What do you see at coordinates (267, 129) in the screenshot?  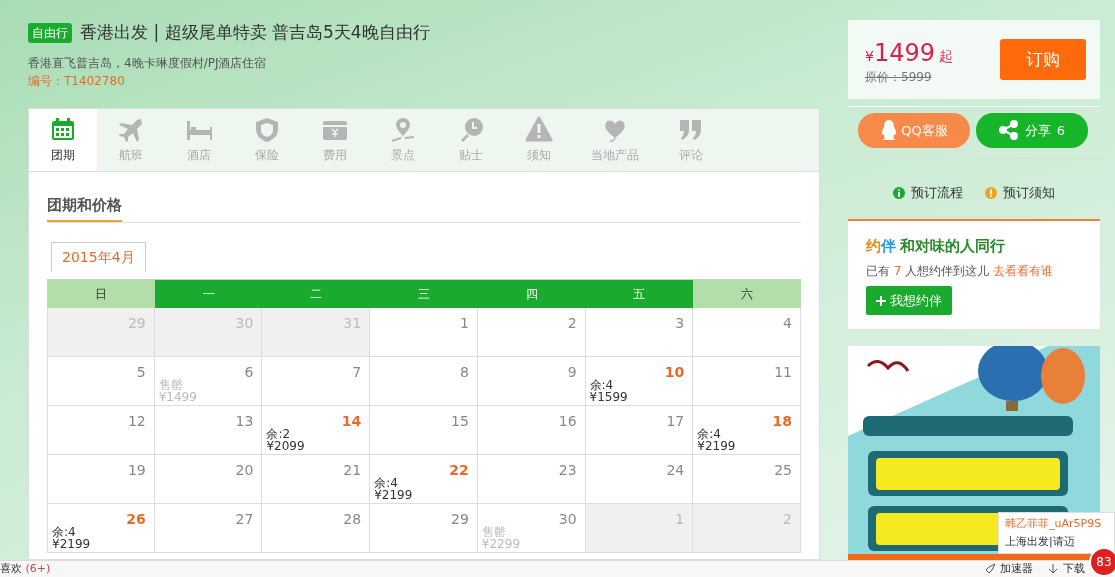 I see `shield-icon` at bounding box center [267, 129].